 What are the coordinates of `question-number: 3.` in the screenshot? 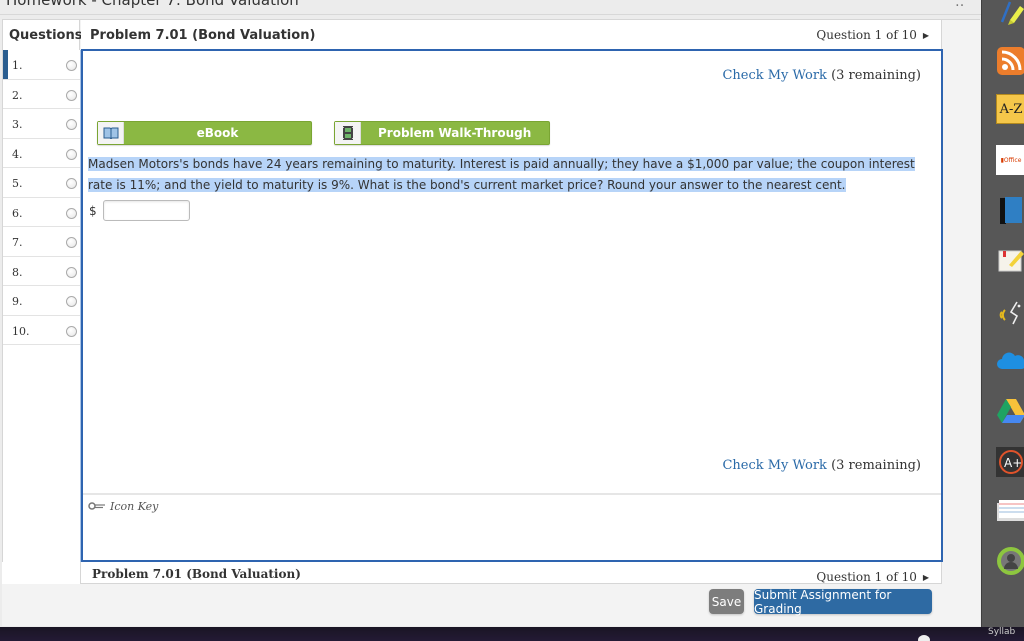 It's located at (17, 124).